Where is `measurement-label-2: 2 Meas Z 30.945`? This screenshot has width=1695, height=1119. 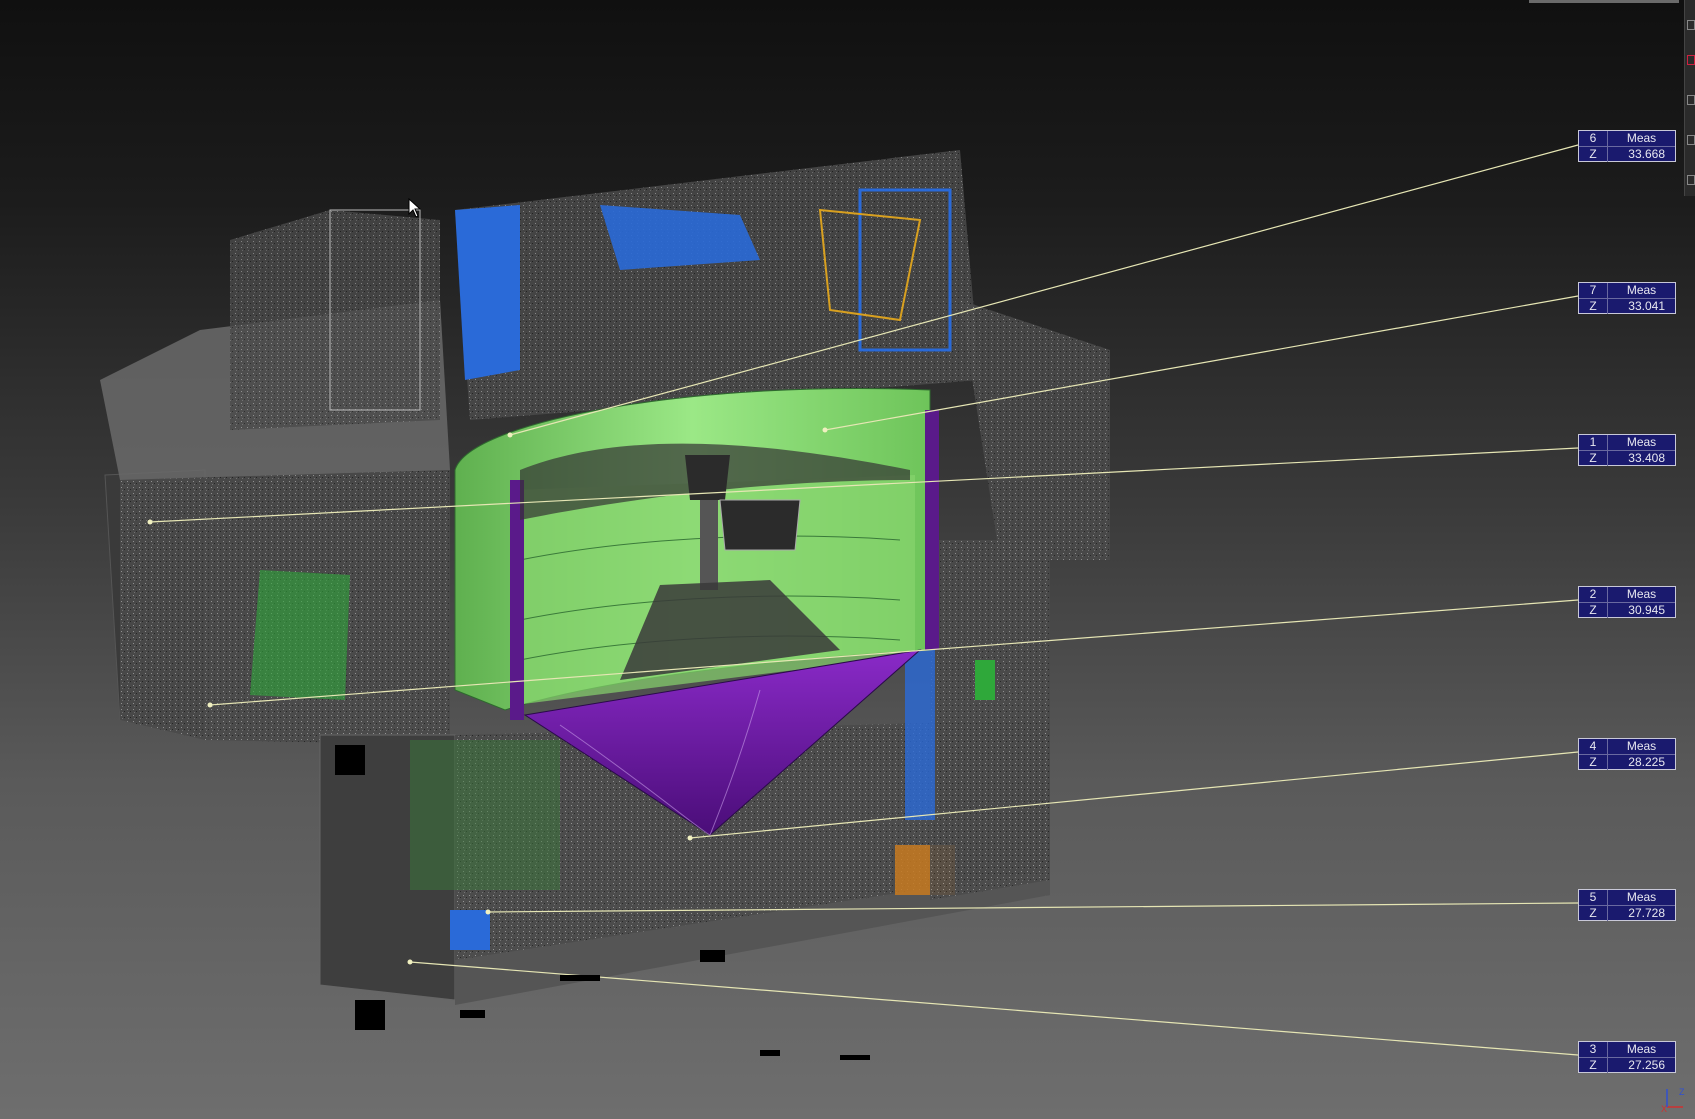
measurement-label-2: 2 Meas Z 30.945 is located at coordinates (1627, 602).